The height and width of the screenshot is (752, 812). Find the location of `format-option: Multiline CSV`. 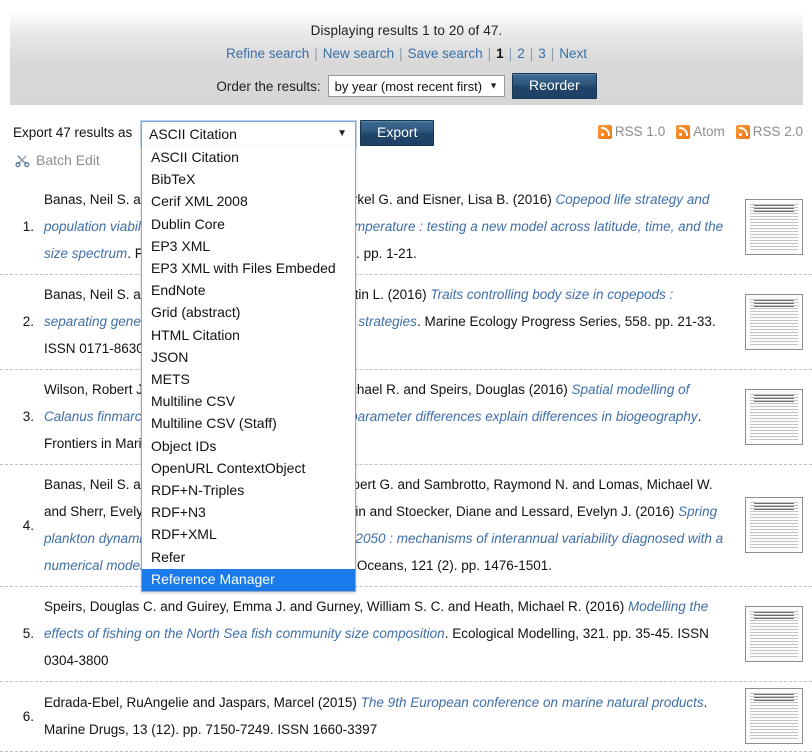

format-option: Multiline CSV is located at coordinates (248, 402).